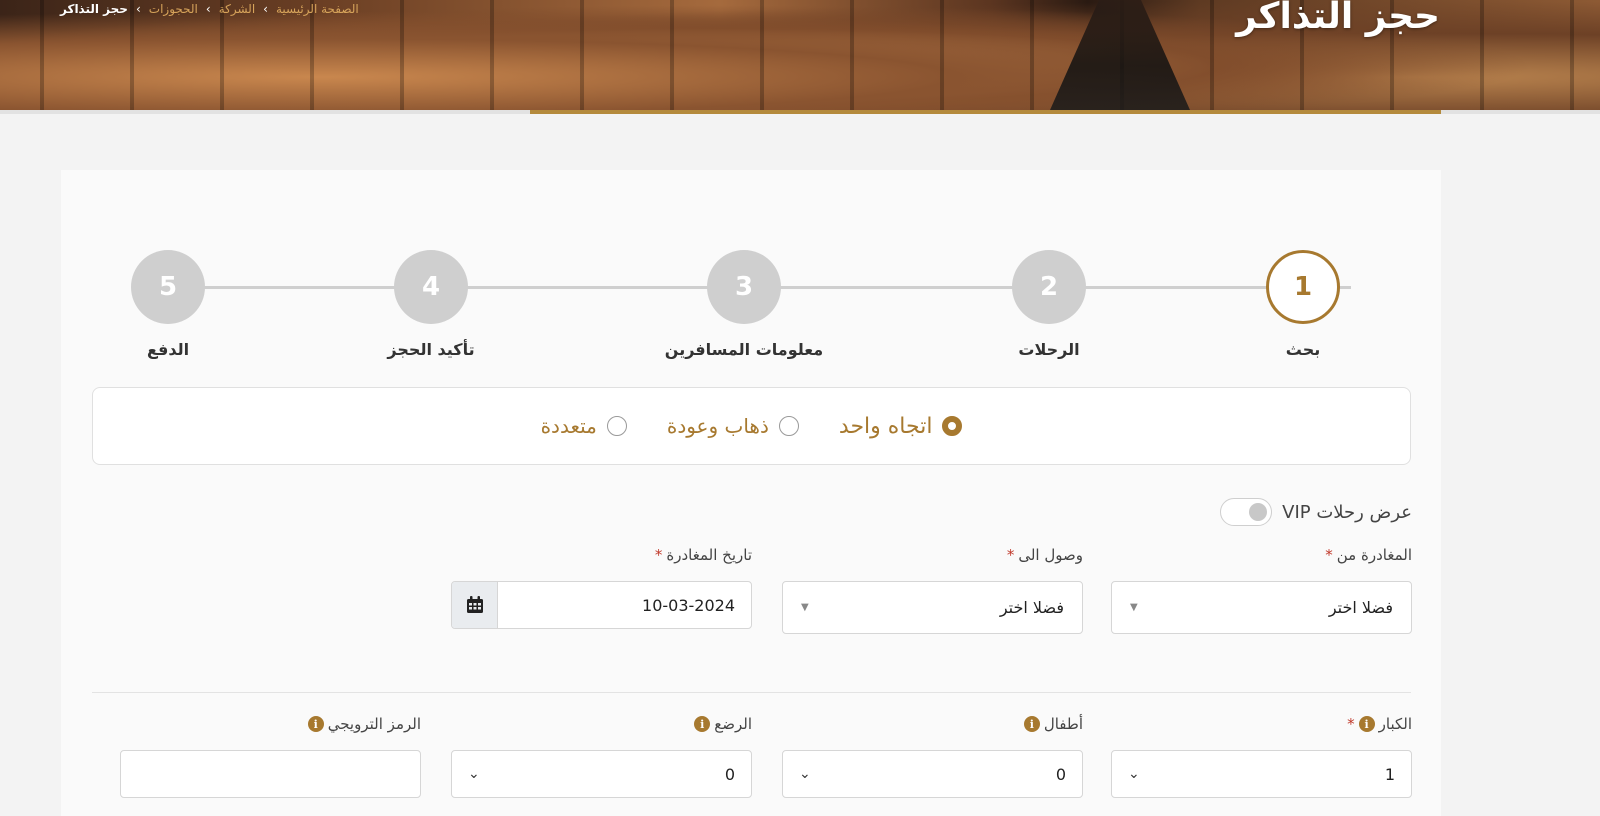 Image resolution: width=1600 pixels, height=816 pixels. What do you see at coordinates (568, 426) in the screenshot?
I see `radio-label: متعددة` at bounding box center [568, 426].